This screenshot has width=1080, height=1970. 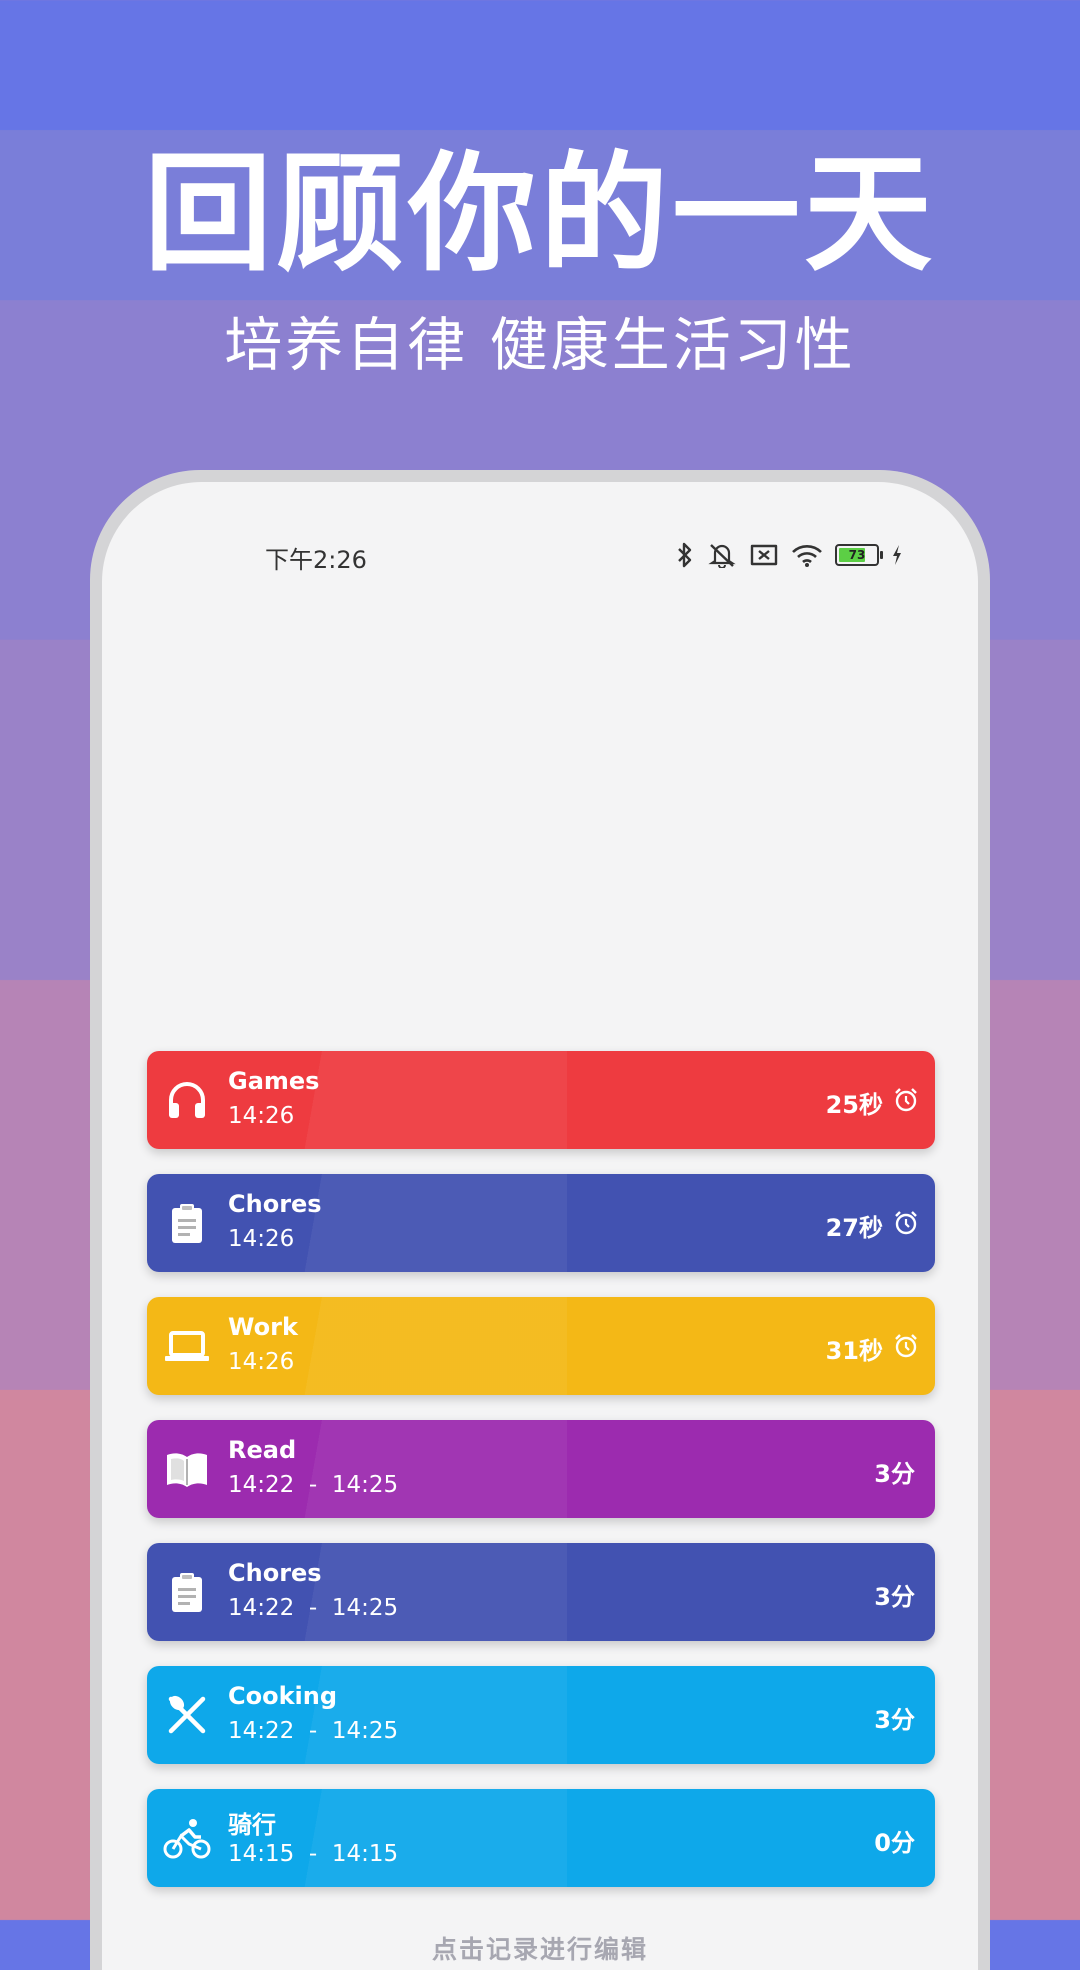 What do you see at coordinates (313, 1854) in the screenshot?
I see `record-time: 14:15 - 14:15` at bounding box center [313, 1854].